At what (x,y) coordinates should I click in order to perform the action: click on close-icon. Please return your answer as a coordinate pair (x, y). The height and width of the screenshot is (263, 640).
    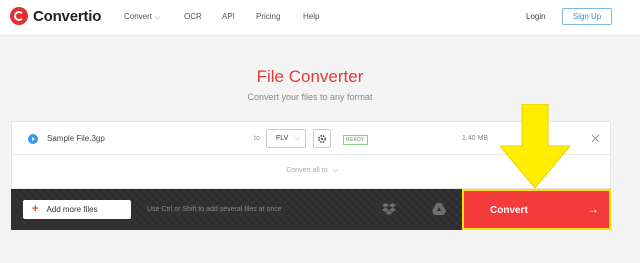
    Looking at the image, I should click on (595, 138).